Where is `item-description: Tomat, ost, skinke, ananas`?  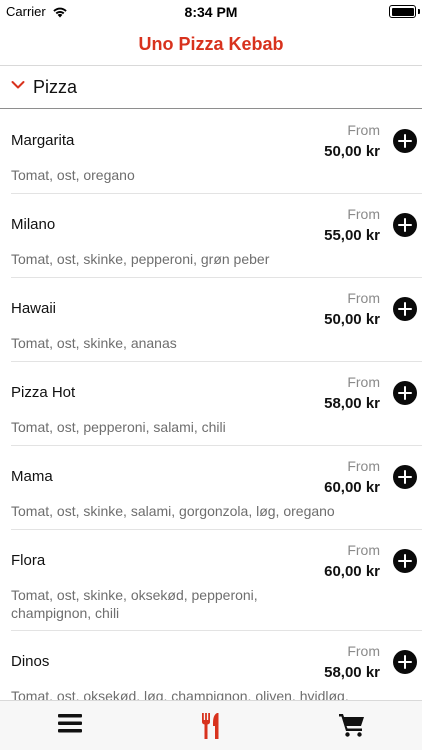
item-description: Tomat, ost, skinke, ananas is located at coordinates (94, 343).